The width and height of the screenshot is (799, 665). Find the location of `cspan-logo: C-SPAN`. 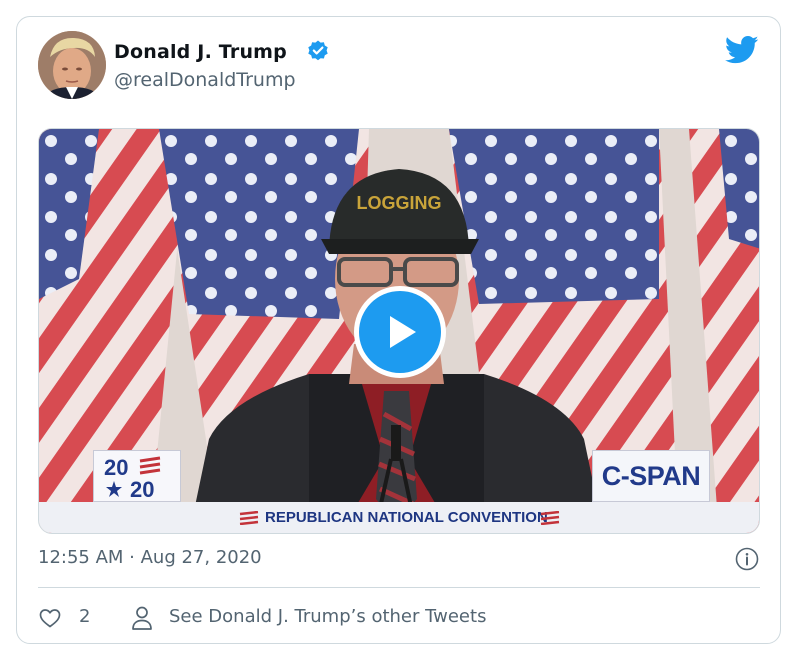

cspan-logo: C-SPAN is located at coordinates (651, 476).